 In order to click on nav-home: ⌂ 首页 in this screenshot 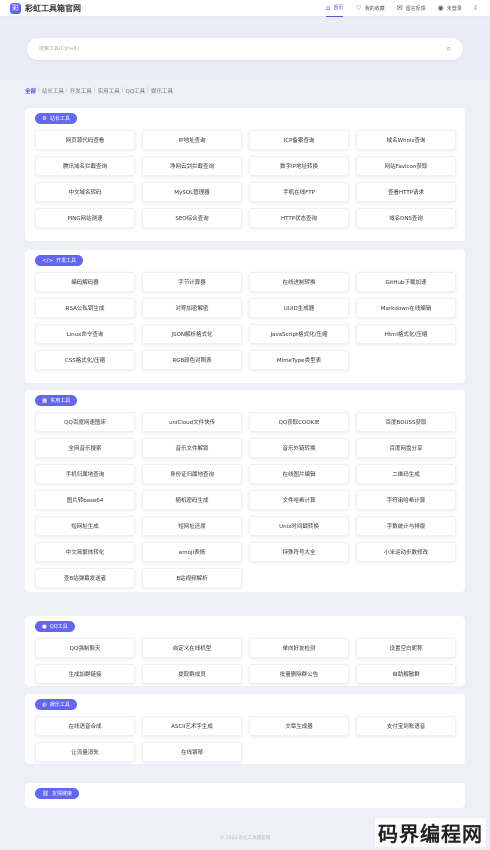, I will do `click(334, 8)`.